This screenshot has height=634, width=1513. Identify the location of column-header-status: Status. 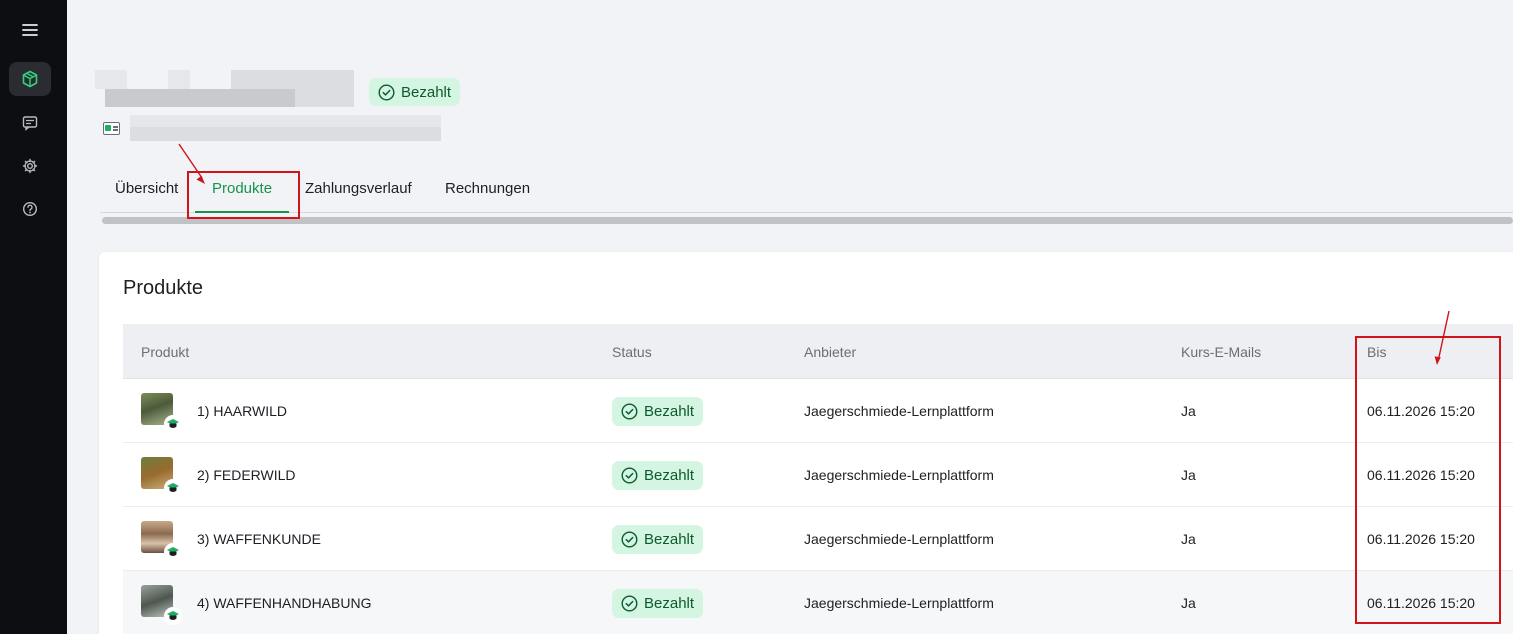
(632, 352).